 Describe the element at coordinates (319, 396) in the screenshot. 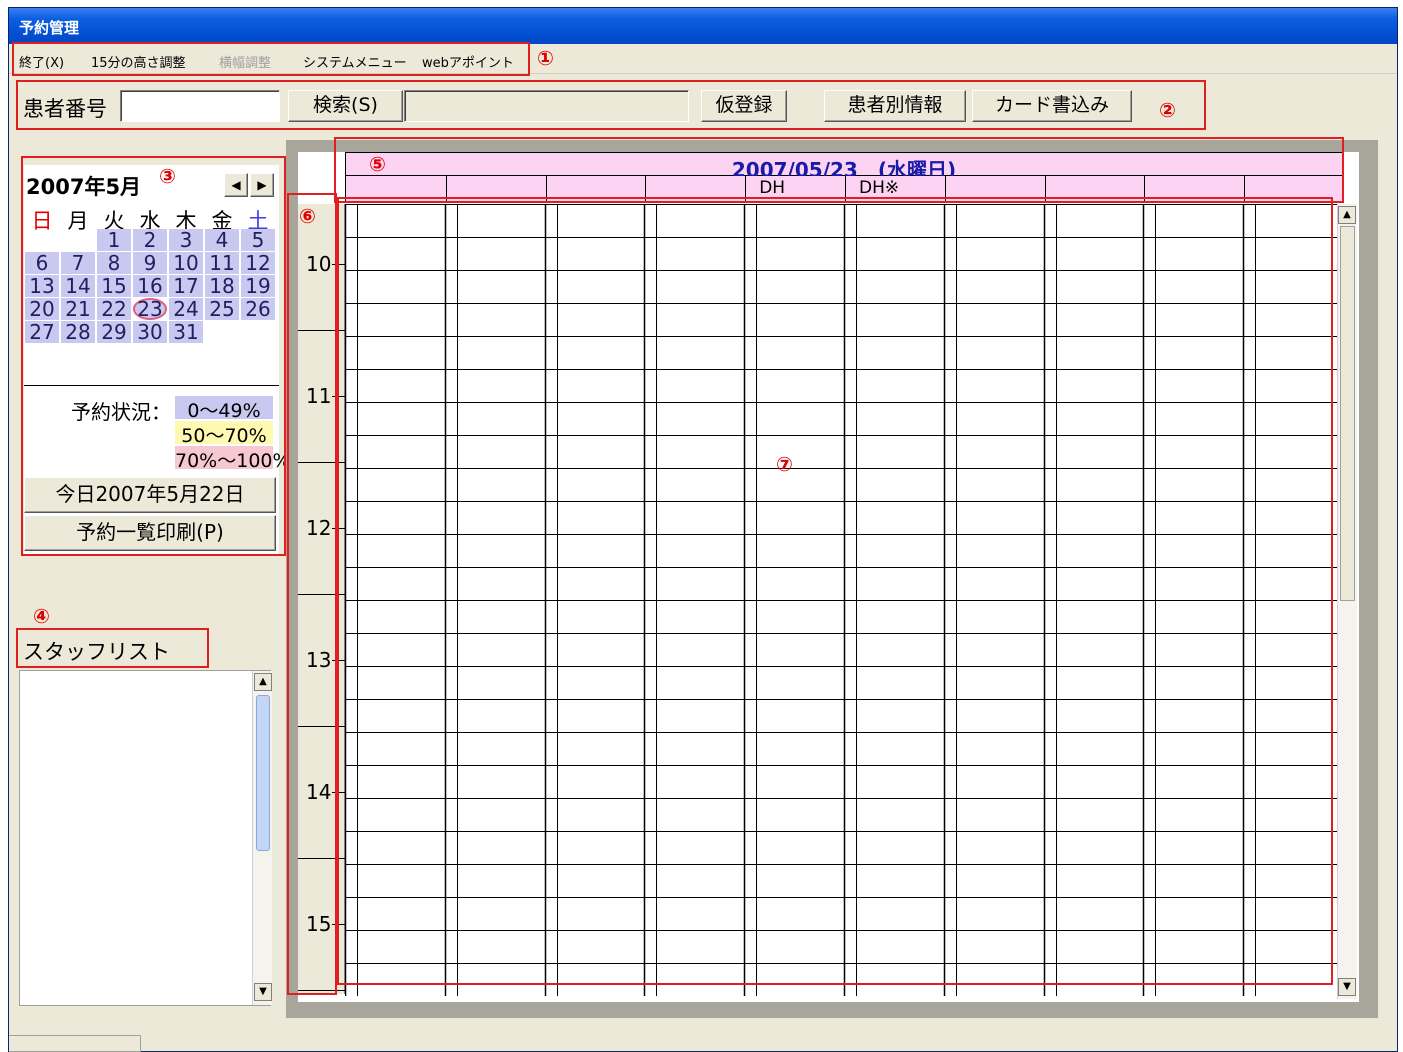

I see `hour-label: 11` at that location.